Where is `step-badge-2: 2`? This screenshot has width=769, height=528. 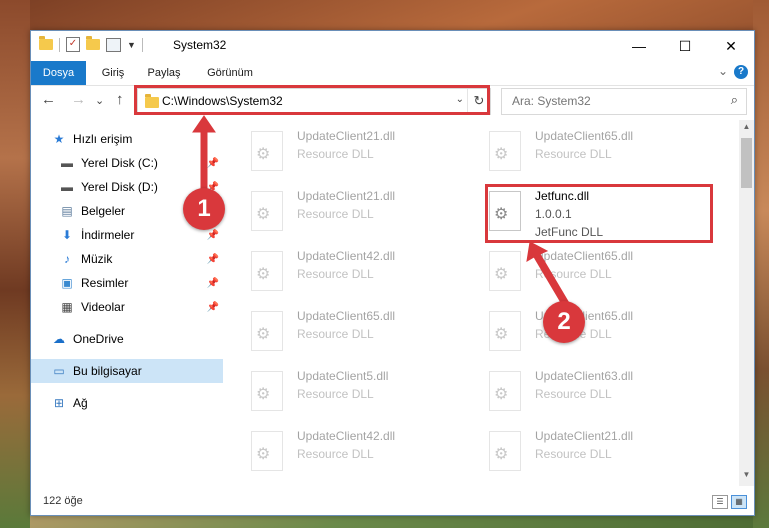 step-badge-2: 2 is located at coordinates (564, 322).